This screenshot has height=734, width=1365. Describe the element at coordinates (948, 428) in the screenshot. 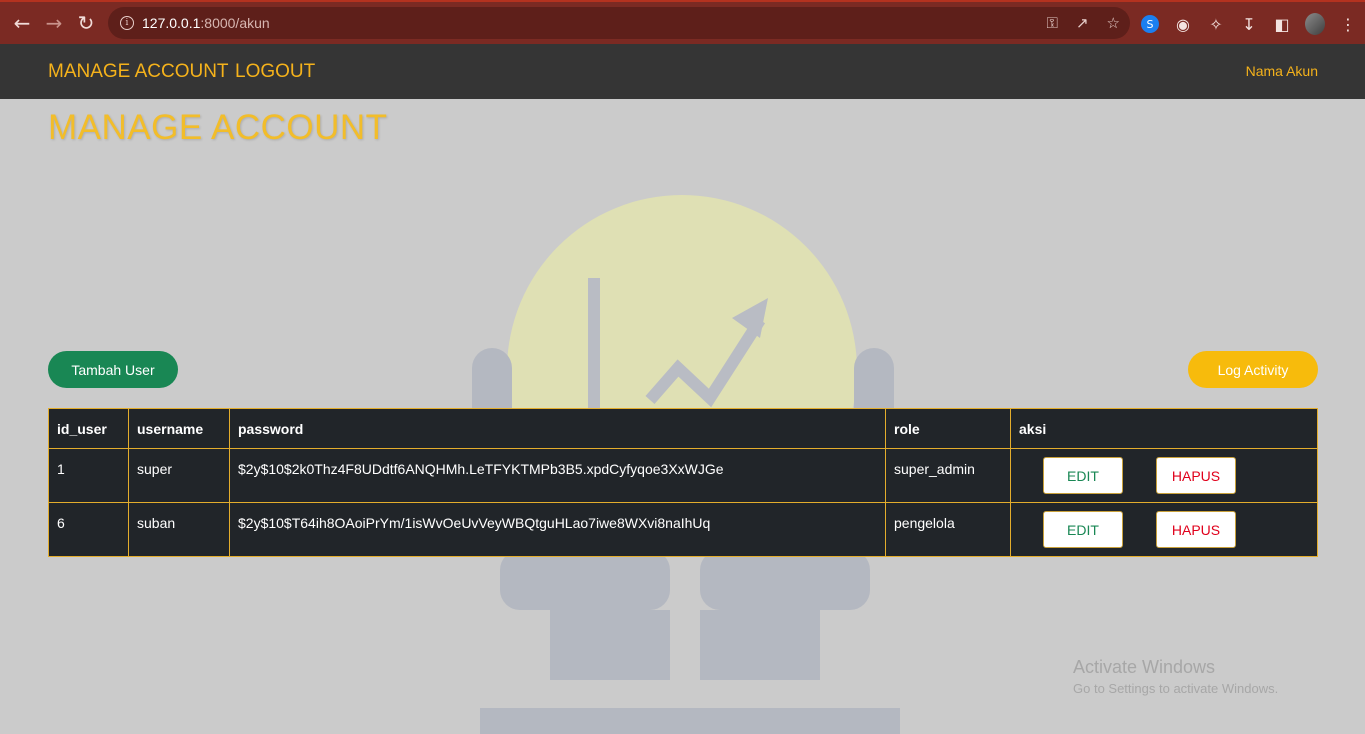

I see `header-role: role` at that location.